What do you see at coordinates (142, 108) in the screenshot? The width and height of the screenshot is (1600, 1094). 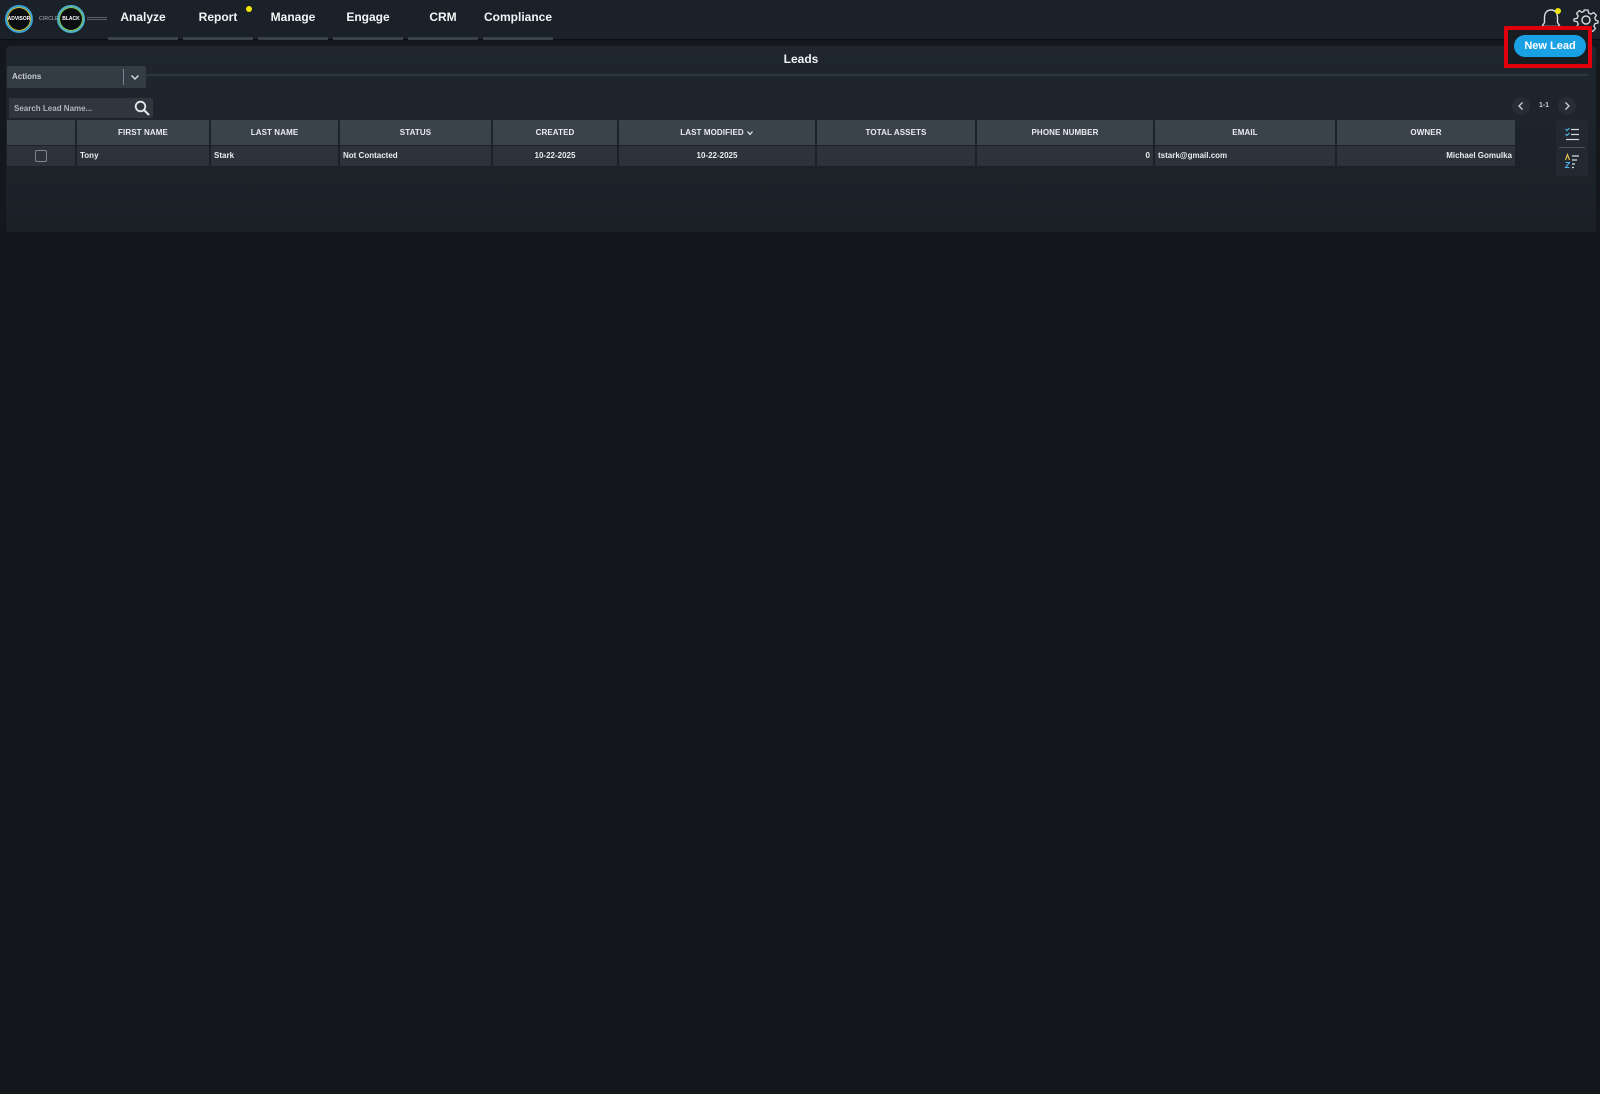 I see `search-icon` at bounding box center [142, 108].